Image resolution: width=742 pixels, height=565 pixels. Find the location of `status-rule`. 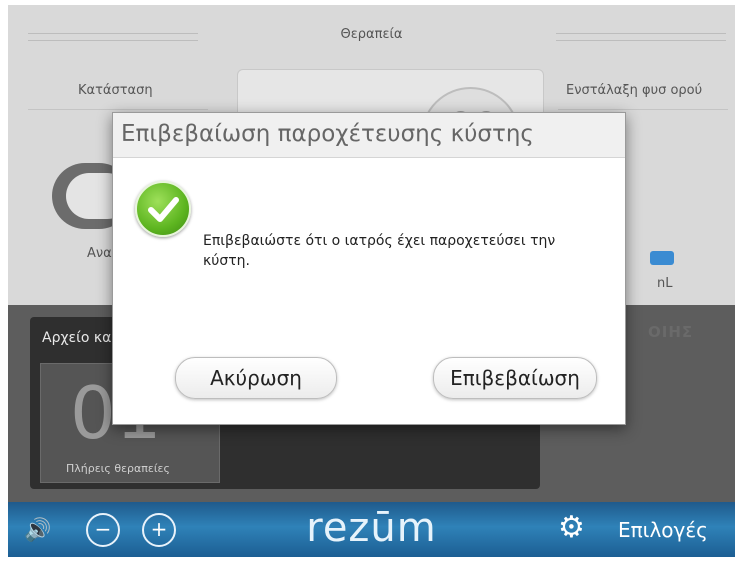

status-rule is located at coordinates (118, 109).